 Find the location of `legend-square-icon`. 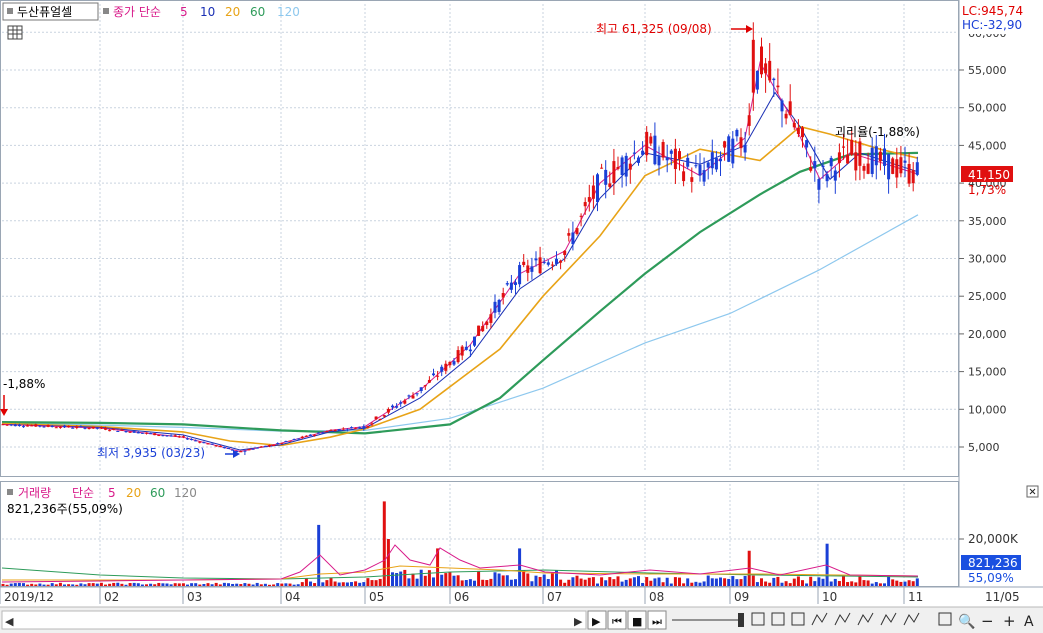

legend-square-icon is located at coordinates (106, 11).